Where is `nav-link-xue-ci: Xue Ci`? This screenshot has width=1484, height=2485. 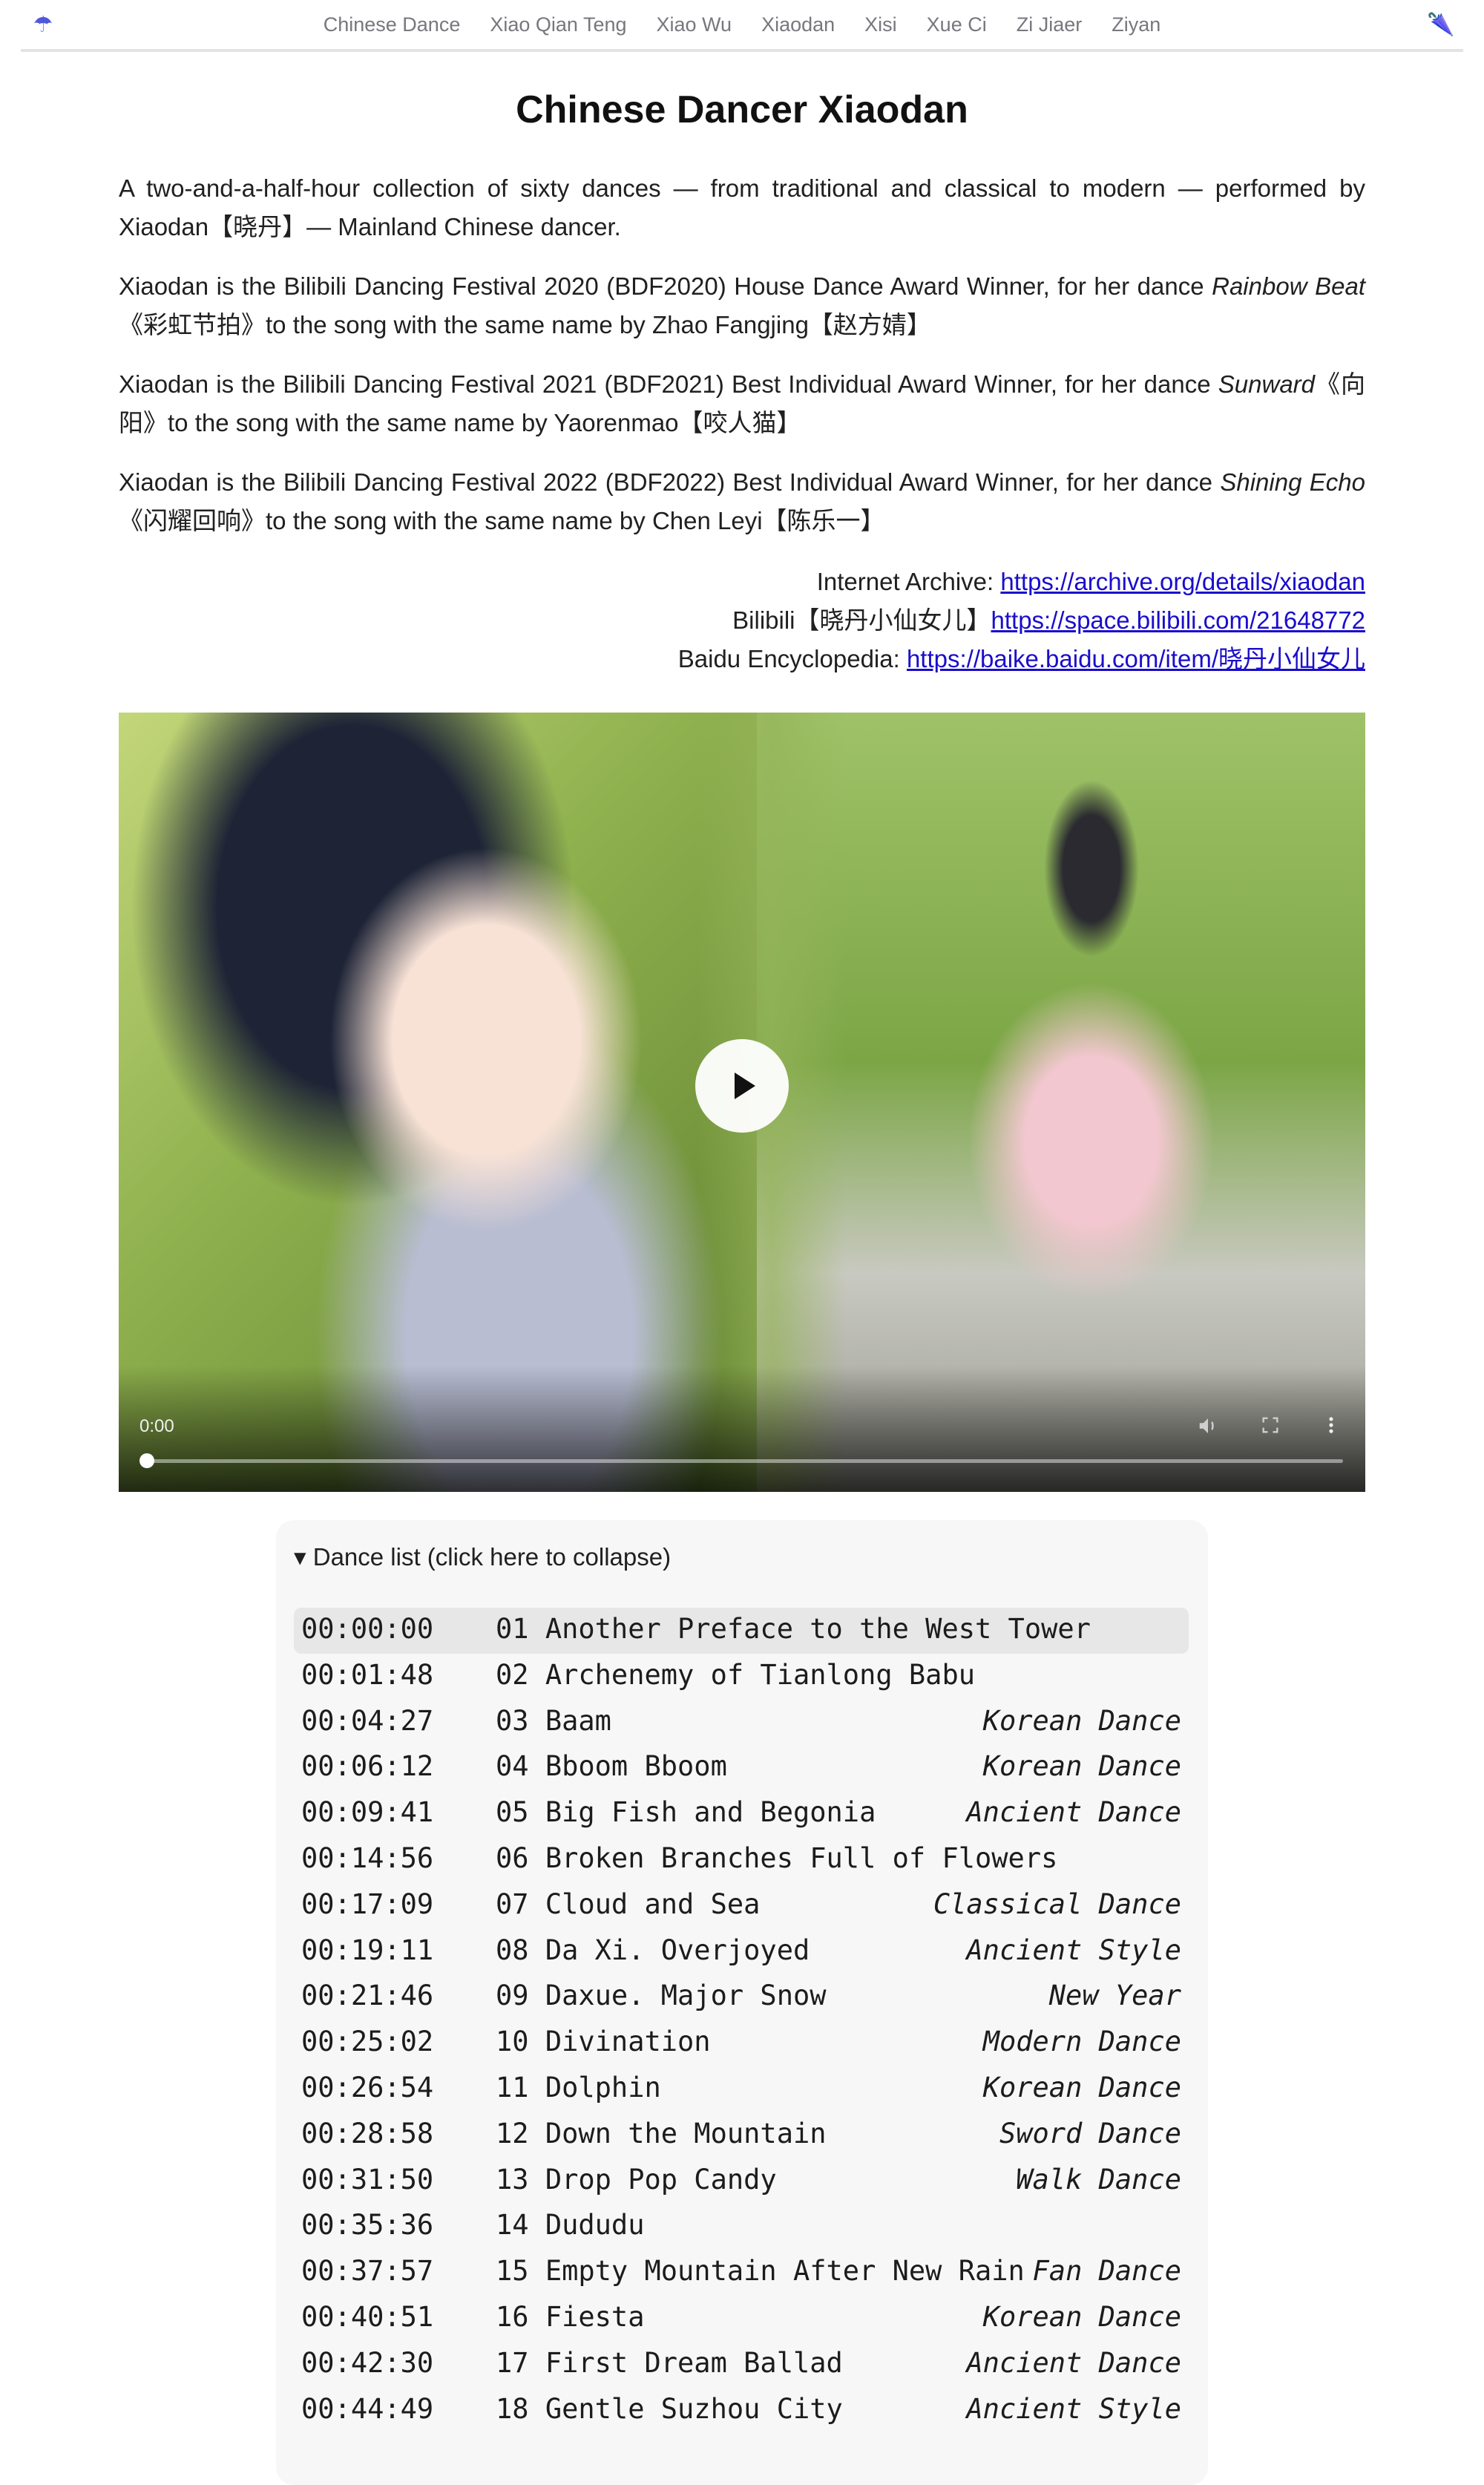
nav-link-xue-ci: Xue Ci is located at coordinates (957, 24).